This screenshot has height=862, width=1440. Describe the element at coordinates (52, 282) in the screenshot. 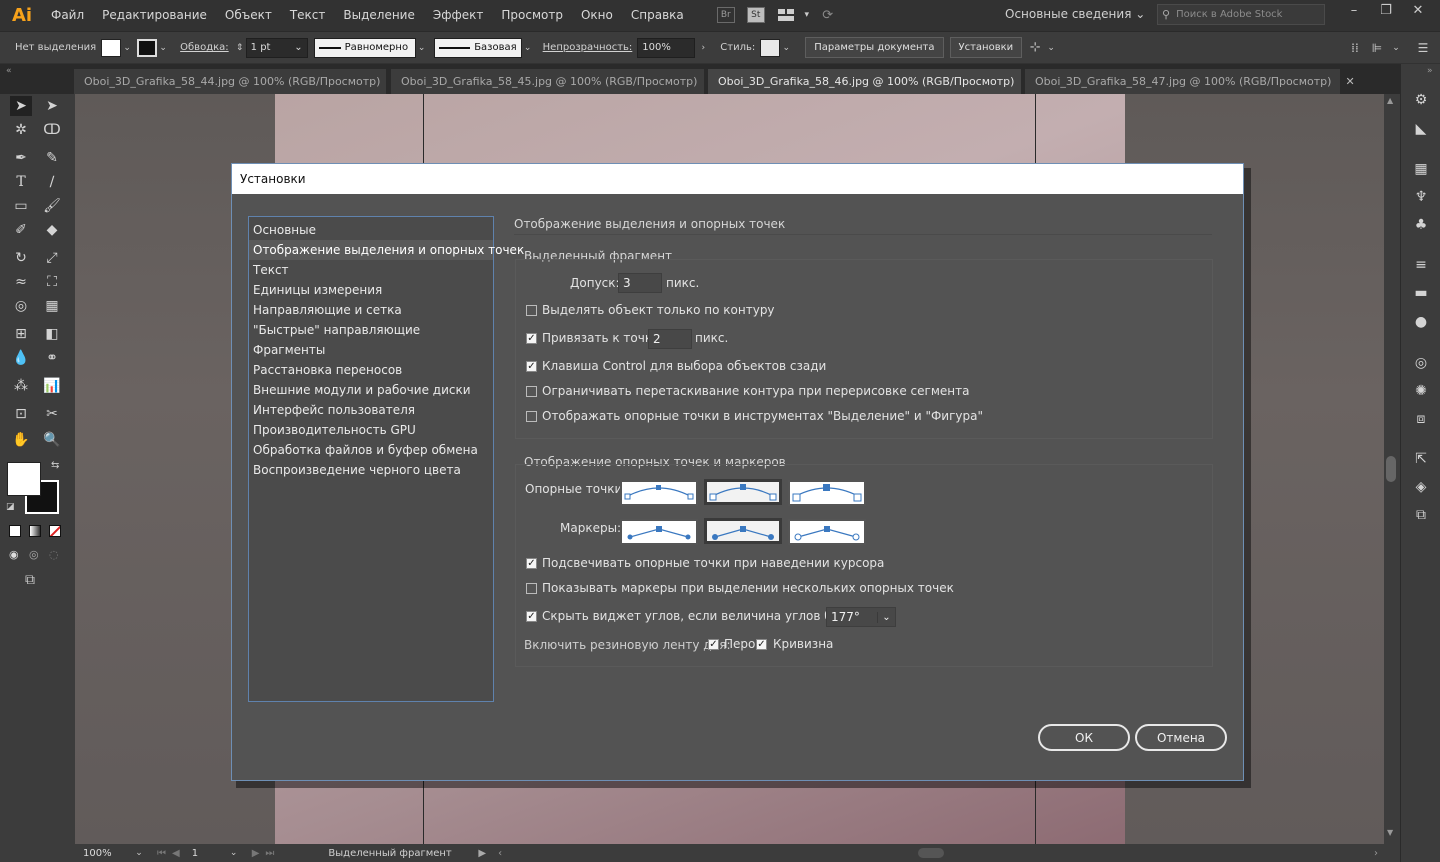

I see `free-transform-icon: ⛶` at that location.